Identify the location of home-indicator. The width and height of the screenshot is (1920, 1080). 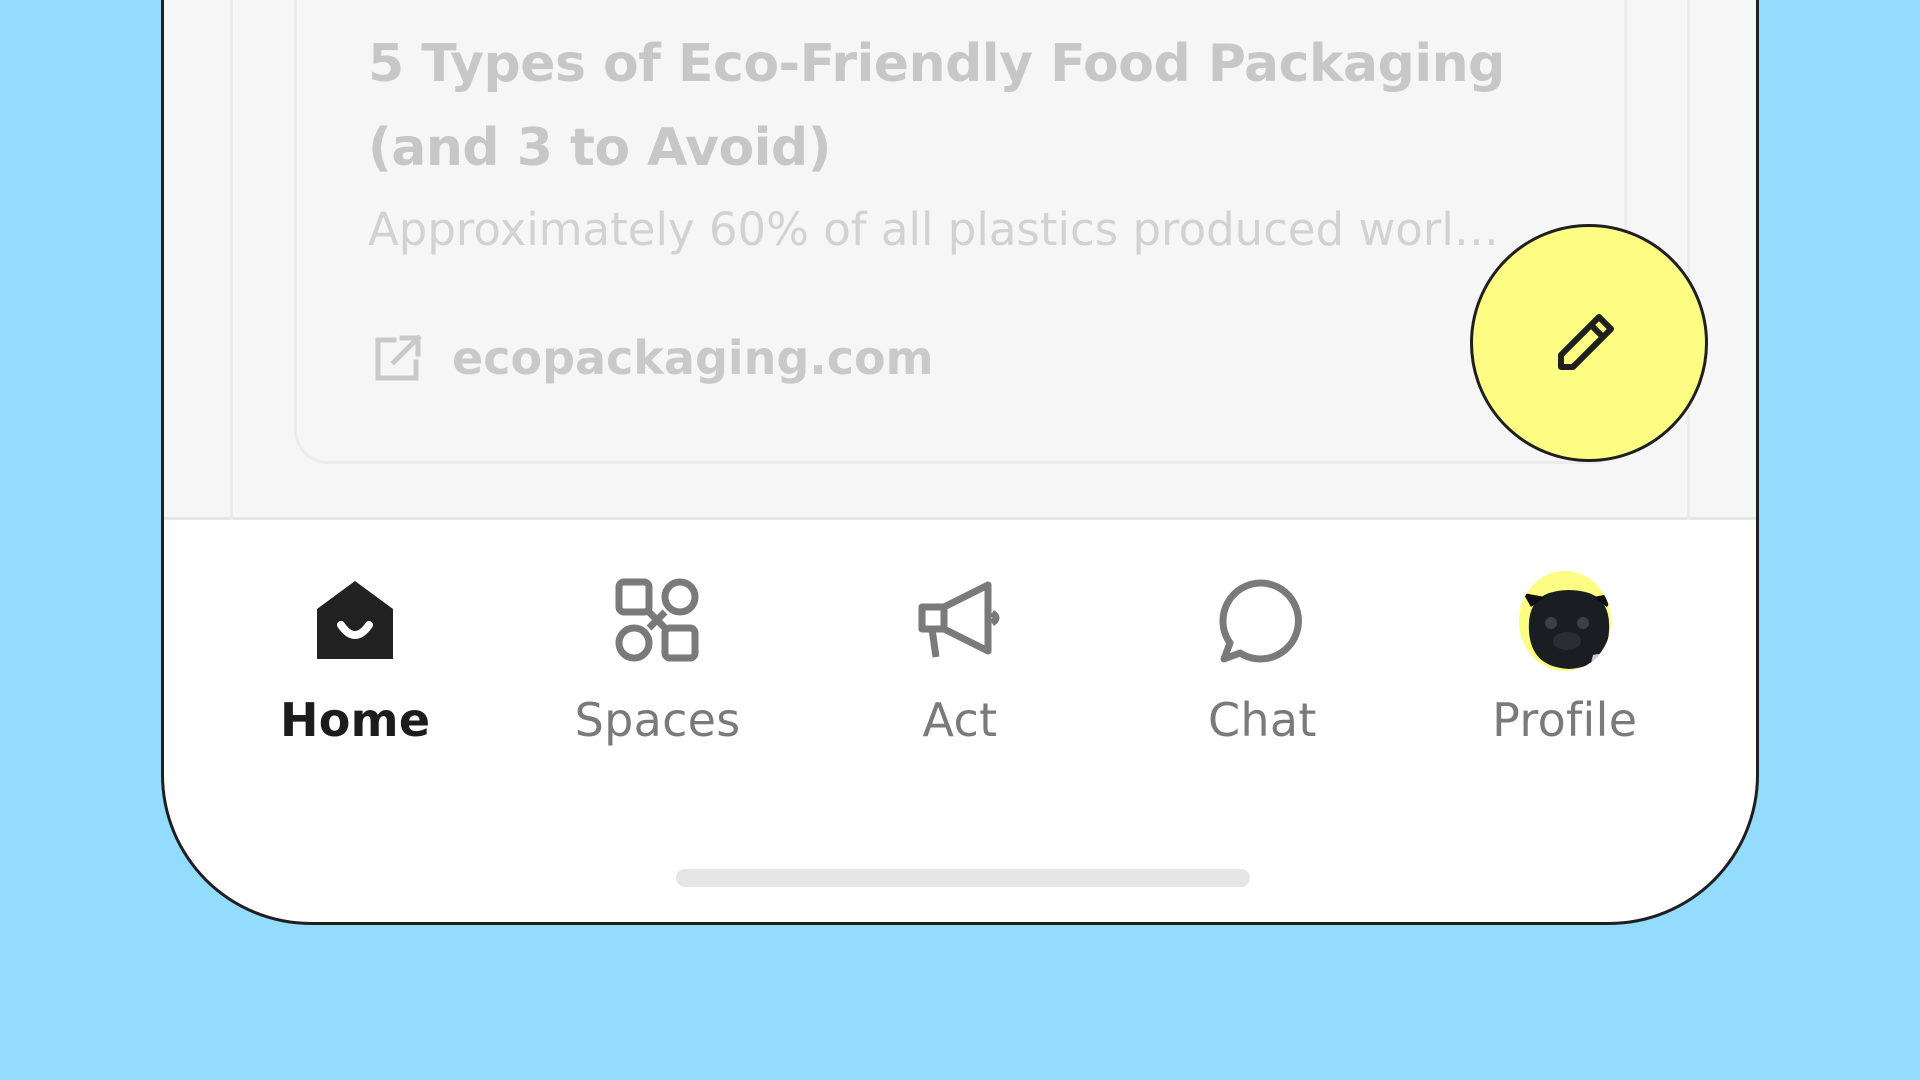
(963, 878).